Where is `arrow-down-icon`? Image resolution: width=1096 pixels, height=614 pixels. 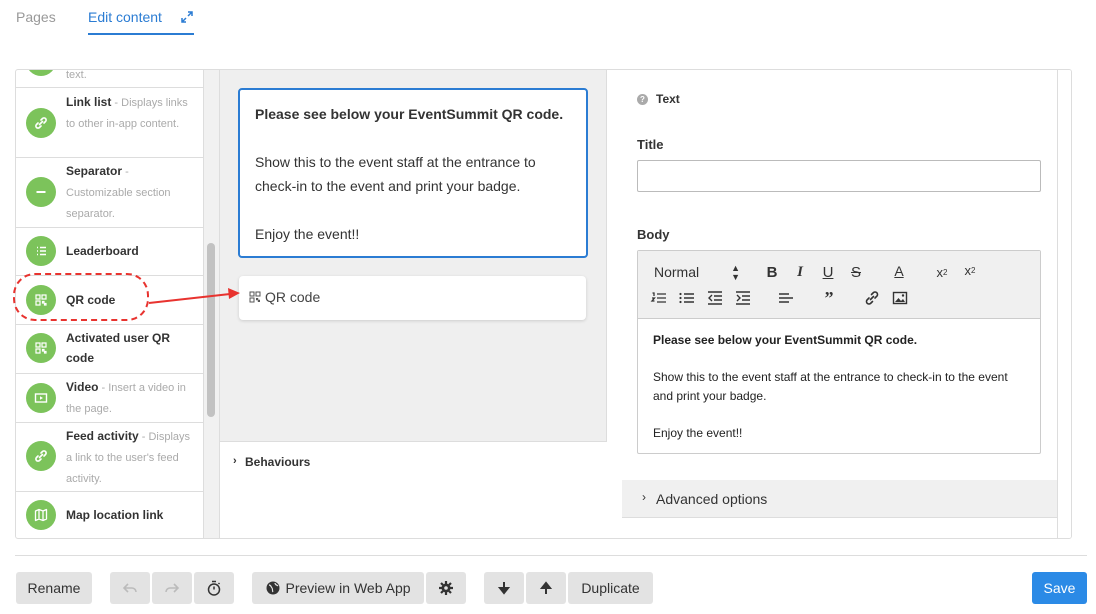 arrow-down-icon is located at coordinates (504, 588).